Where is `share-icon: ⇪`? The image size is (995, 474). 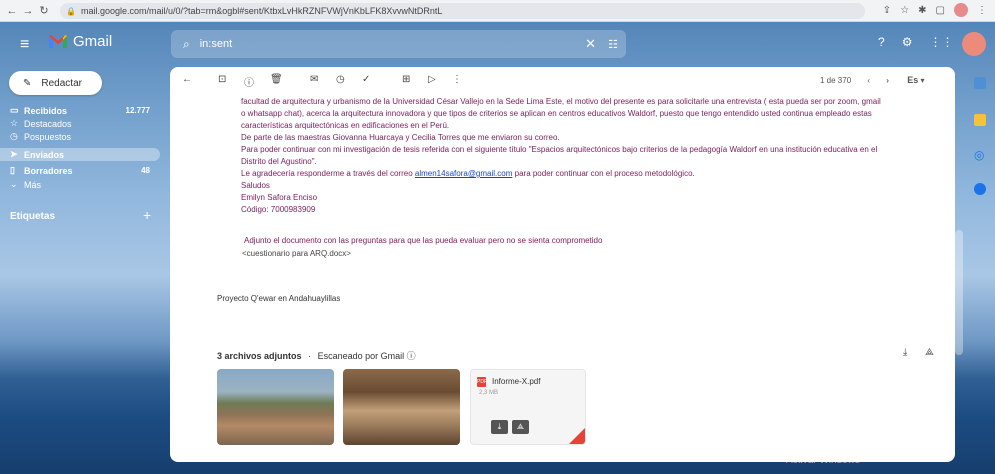 share-icon: ⇪ is located at coordinates (887, 10).